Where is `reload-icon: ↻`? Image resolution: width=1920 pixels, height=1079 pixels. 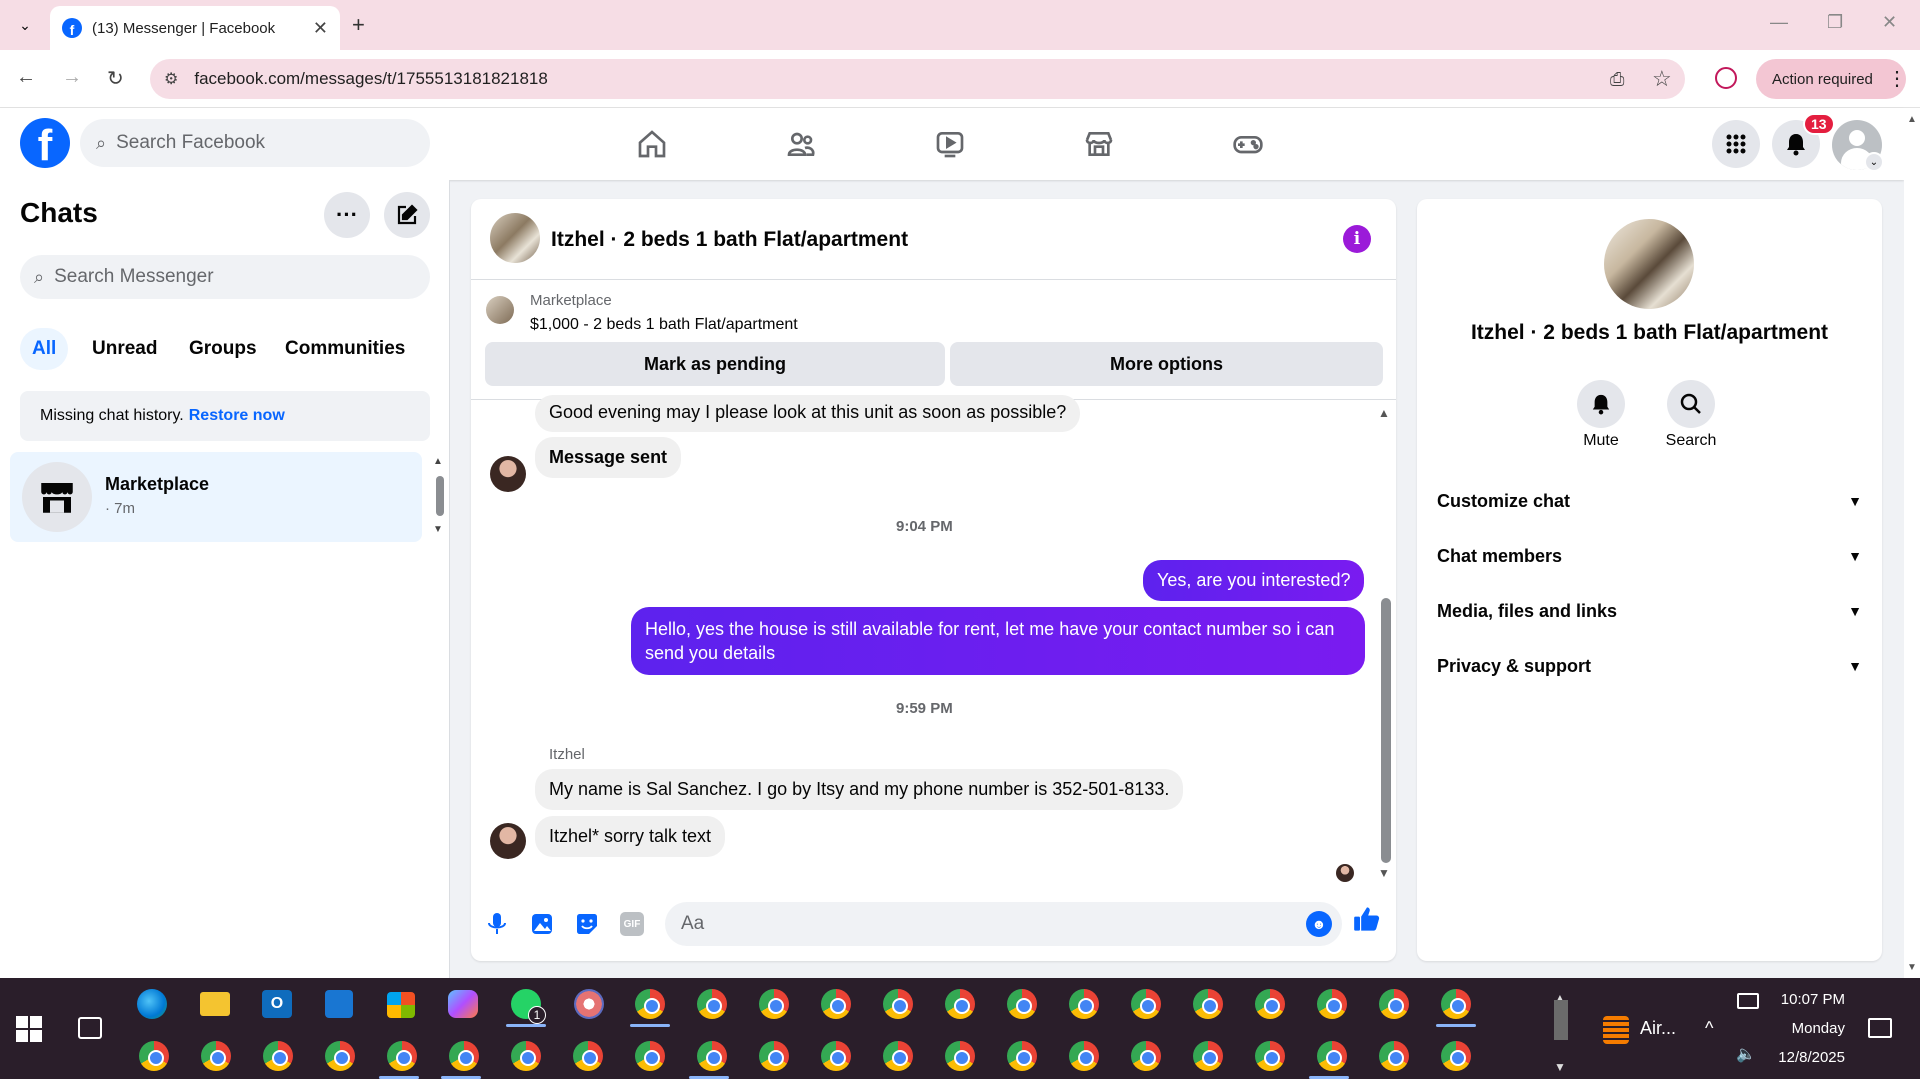
reload-icon: ↻ is located at coordinates (115, 78).